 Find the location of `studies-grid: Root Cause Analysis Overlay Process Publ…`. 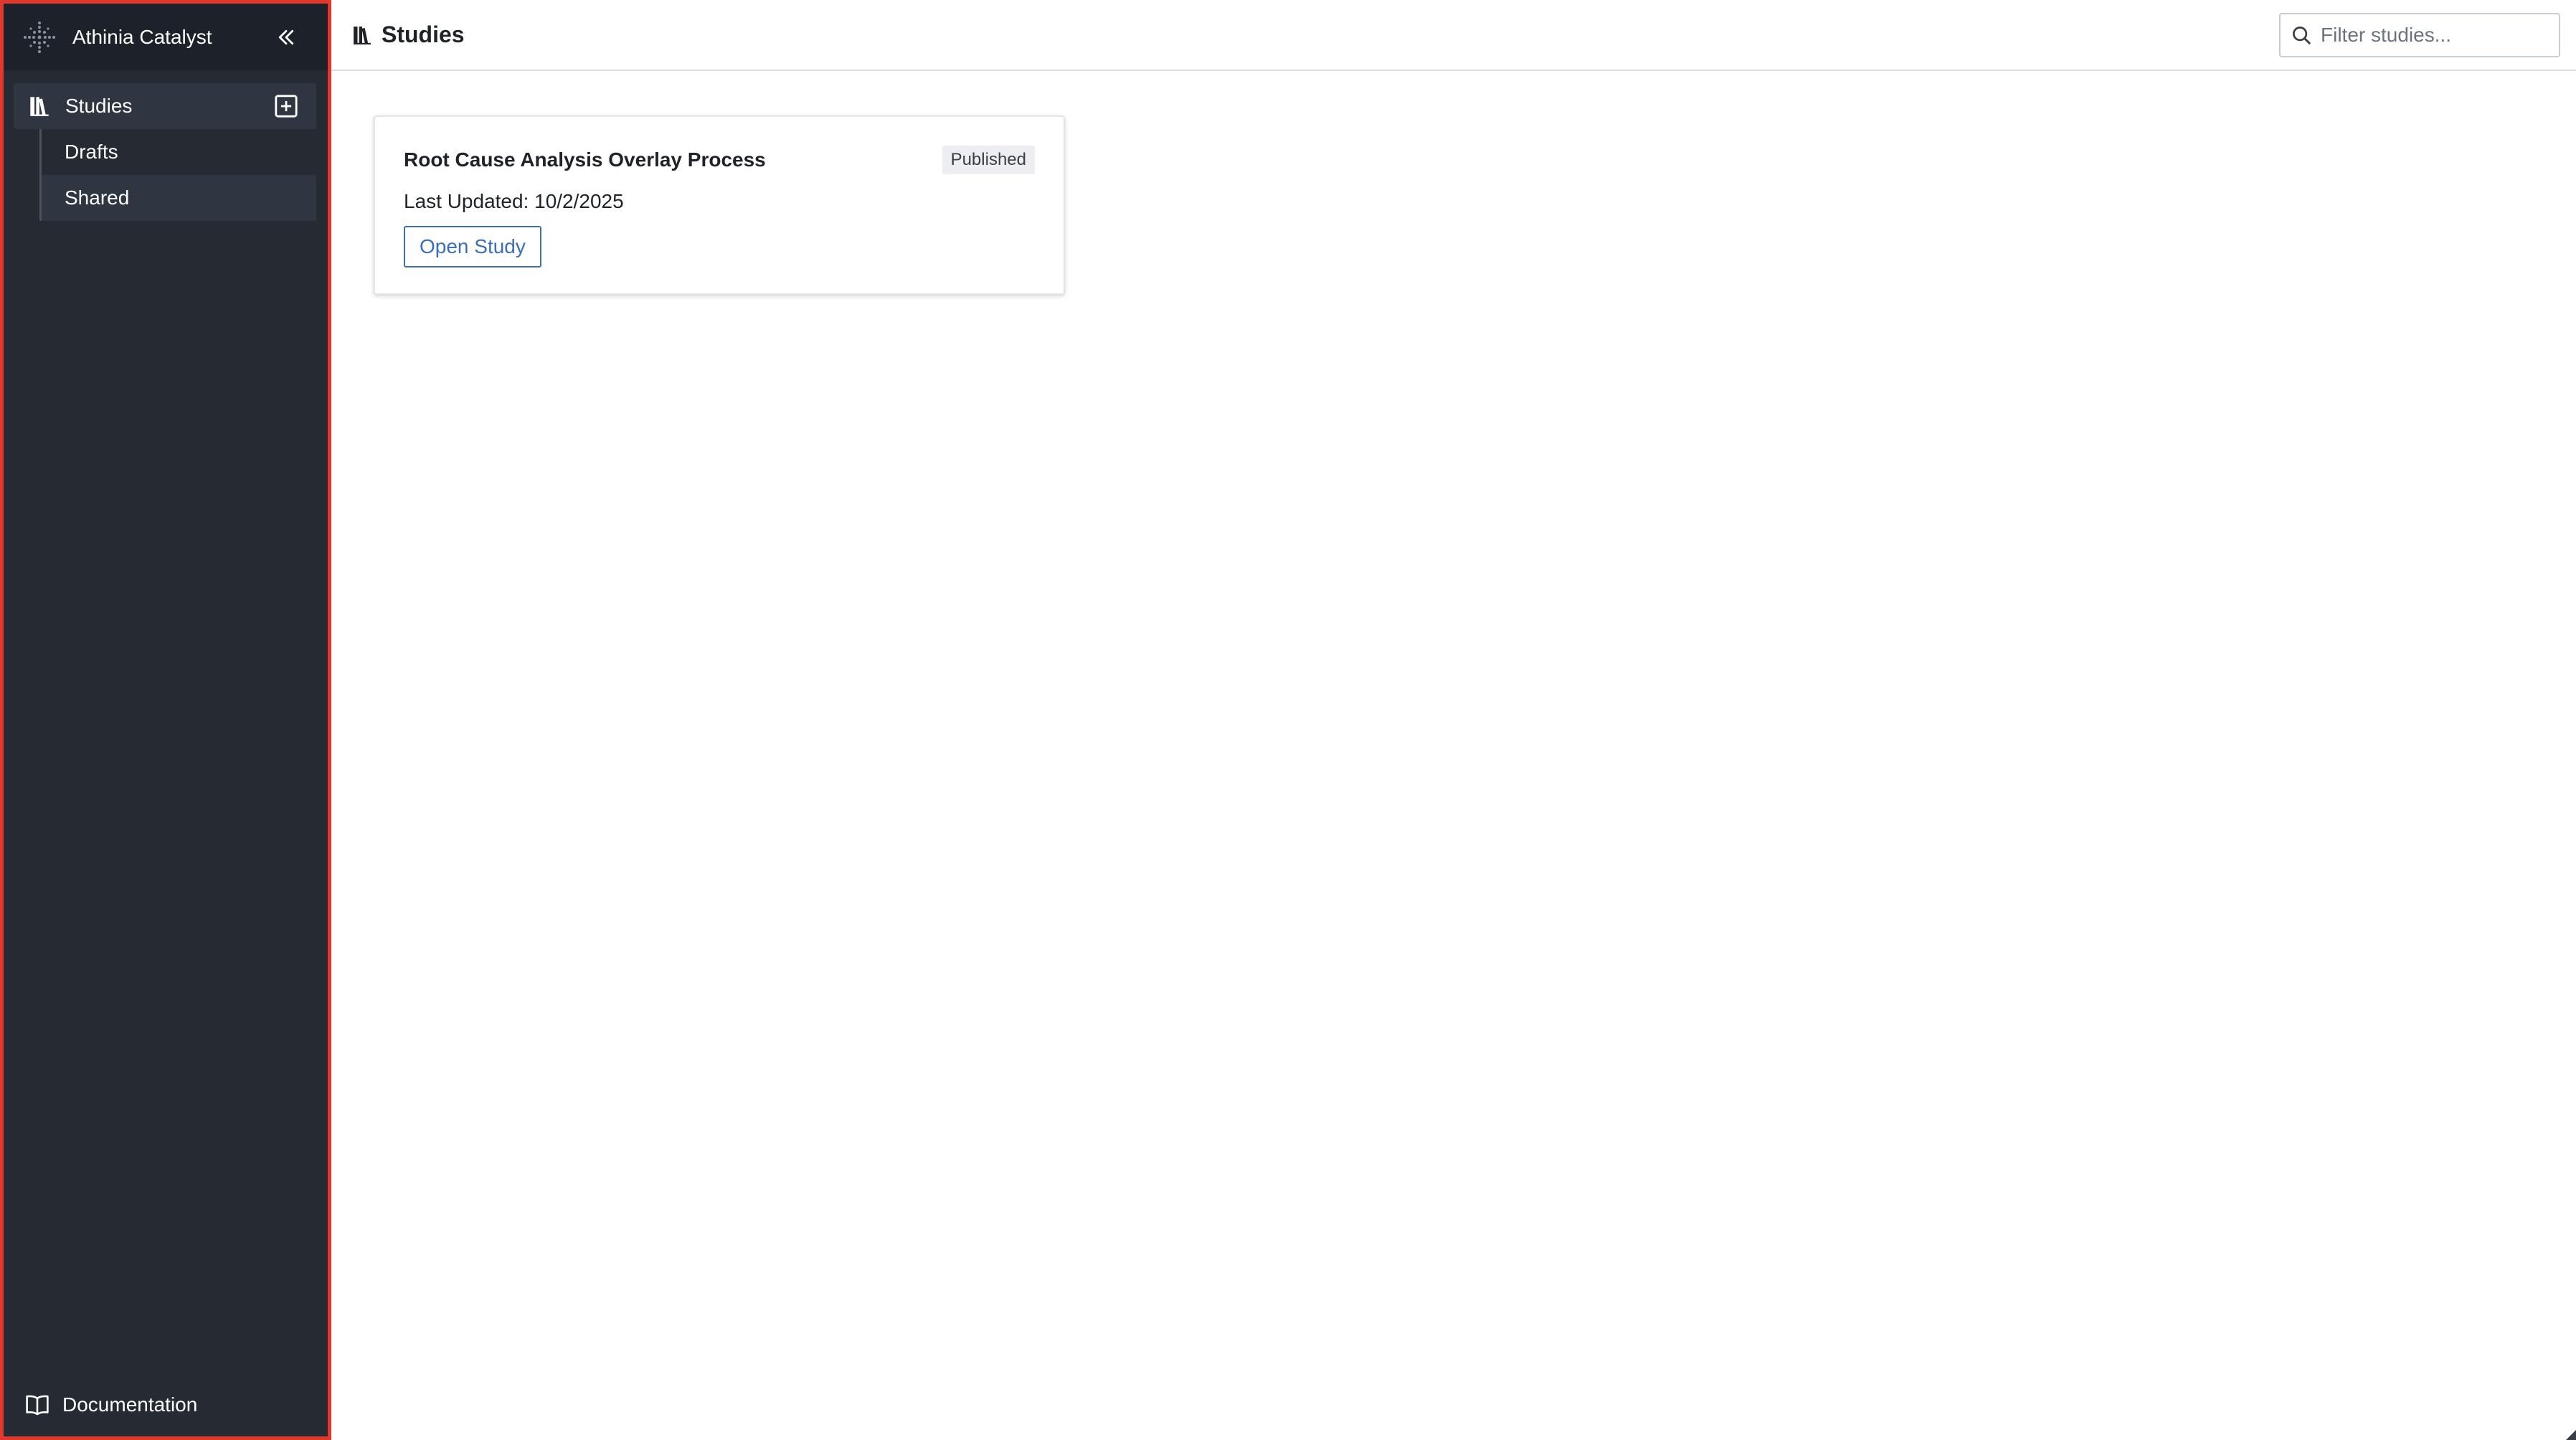

studies-grid: Root Cause Analysis Overlay Process Publ… is located at coordinates (1453, 183).